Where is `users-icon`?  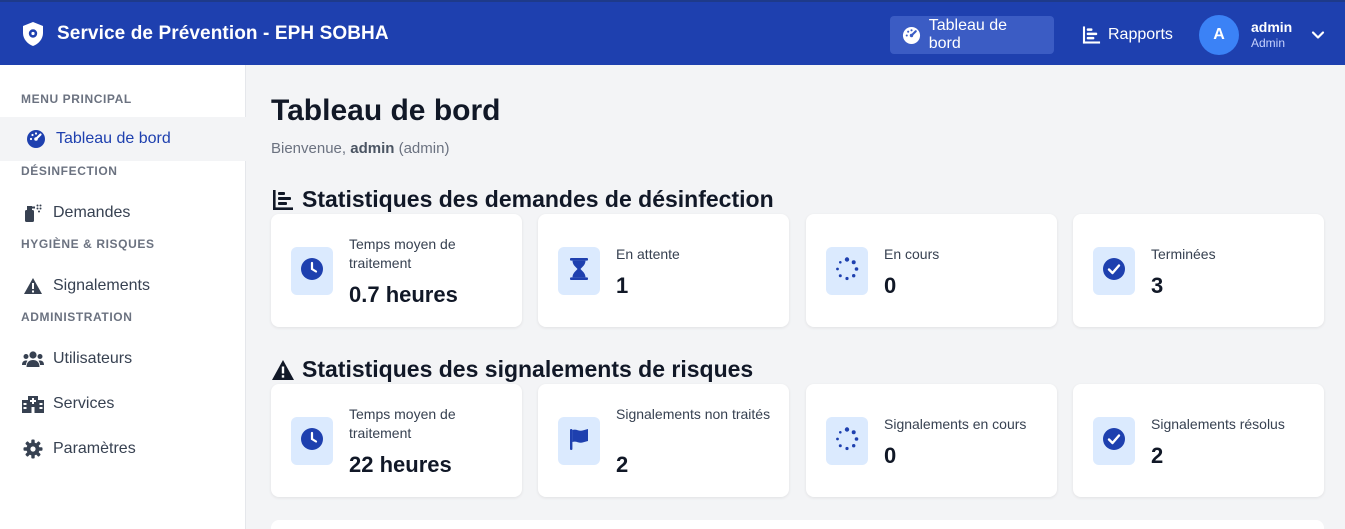
users-icon is located at coordinates (33, 359).